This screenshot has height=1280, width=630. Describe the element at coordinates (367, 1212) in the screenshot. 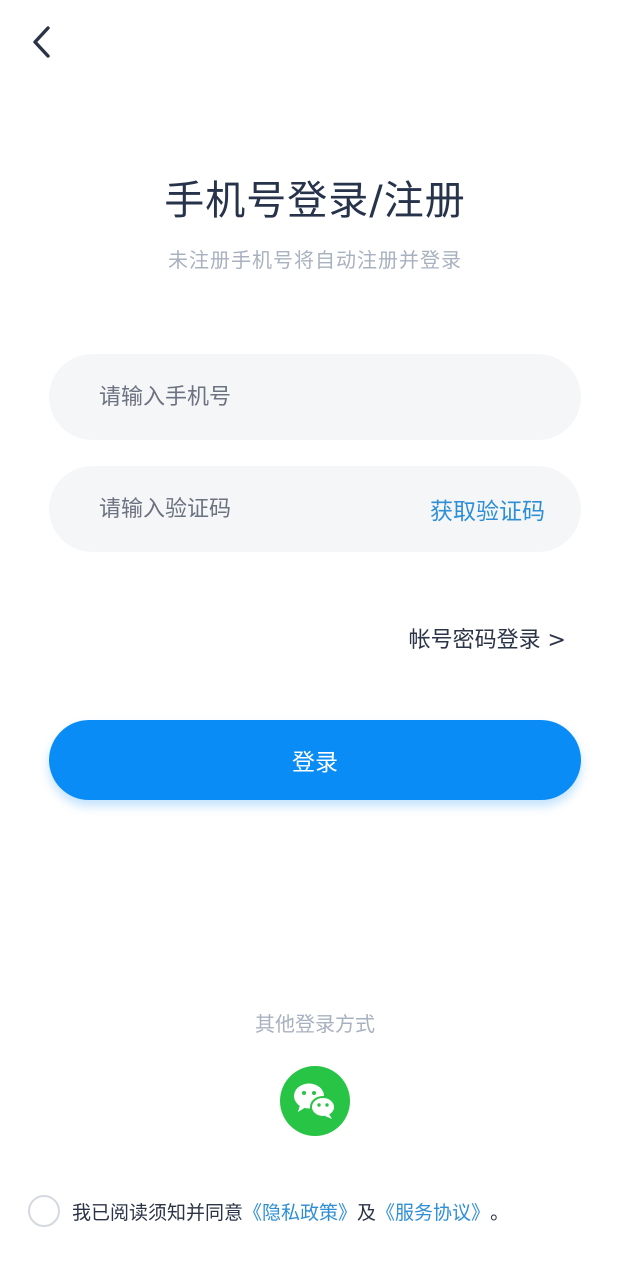

I see `agreement-joiner: 及` at that location.